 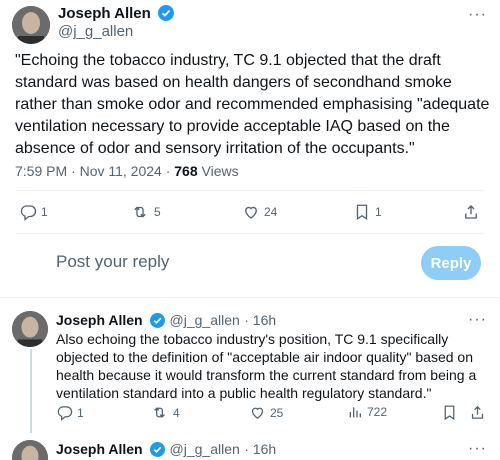 I want to click on reply-composer-input: Post your reply, so click(x=112, y=262).